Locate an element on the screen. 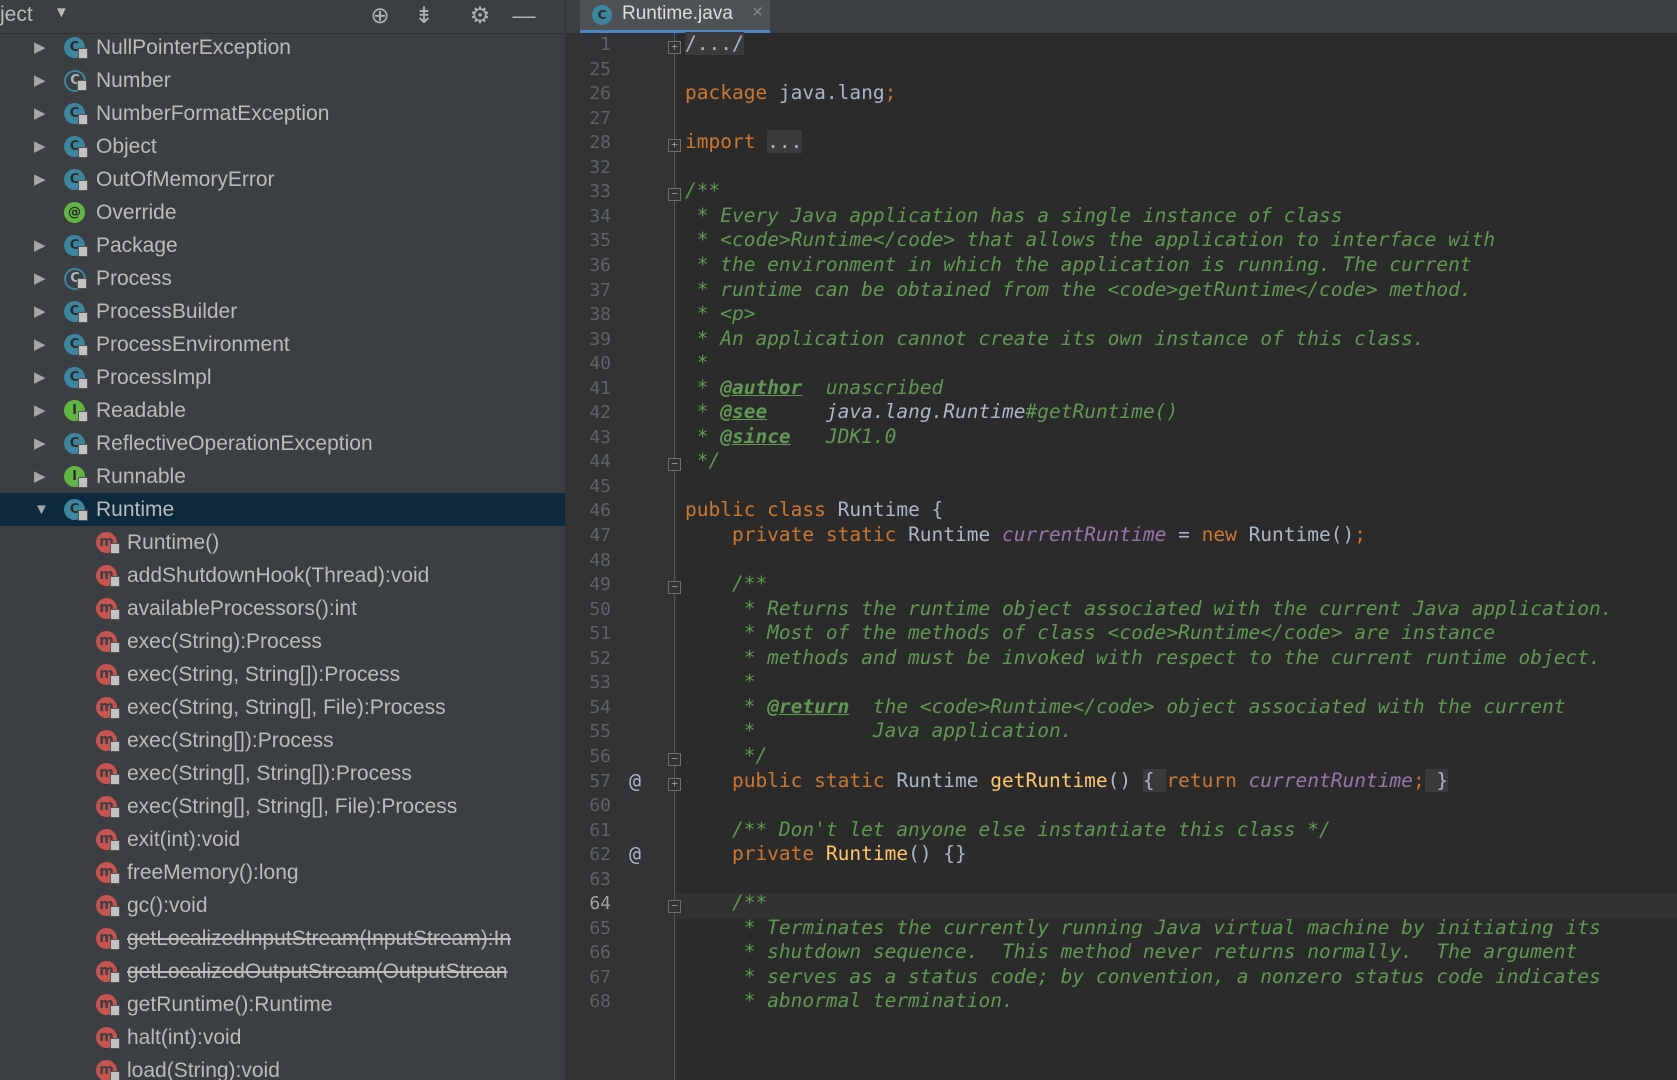  tree-item: ▶ C Package is located at coordinates (282, 245).